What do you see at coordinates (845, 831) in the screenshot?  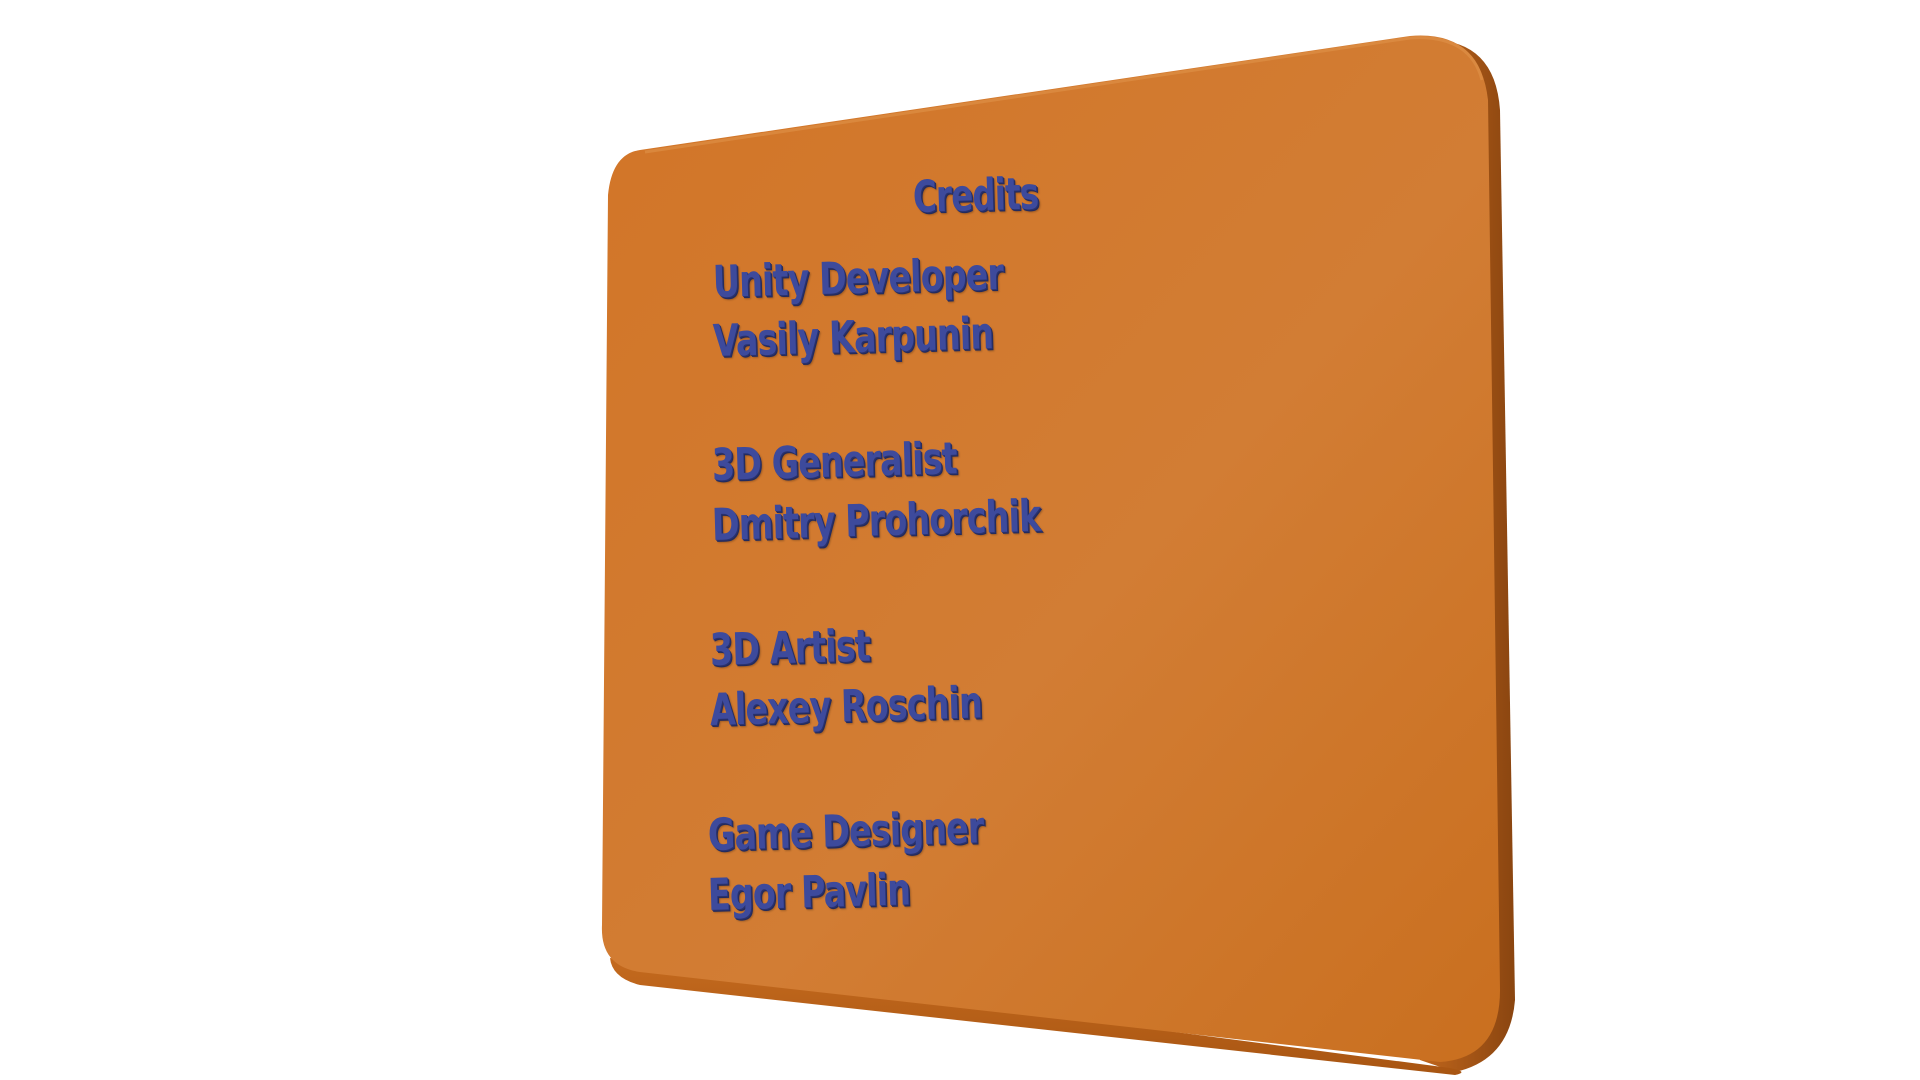 I see `credit-role-game-designer: Game Designer` at bounding box center [845, 831].